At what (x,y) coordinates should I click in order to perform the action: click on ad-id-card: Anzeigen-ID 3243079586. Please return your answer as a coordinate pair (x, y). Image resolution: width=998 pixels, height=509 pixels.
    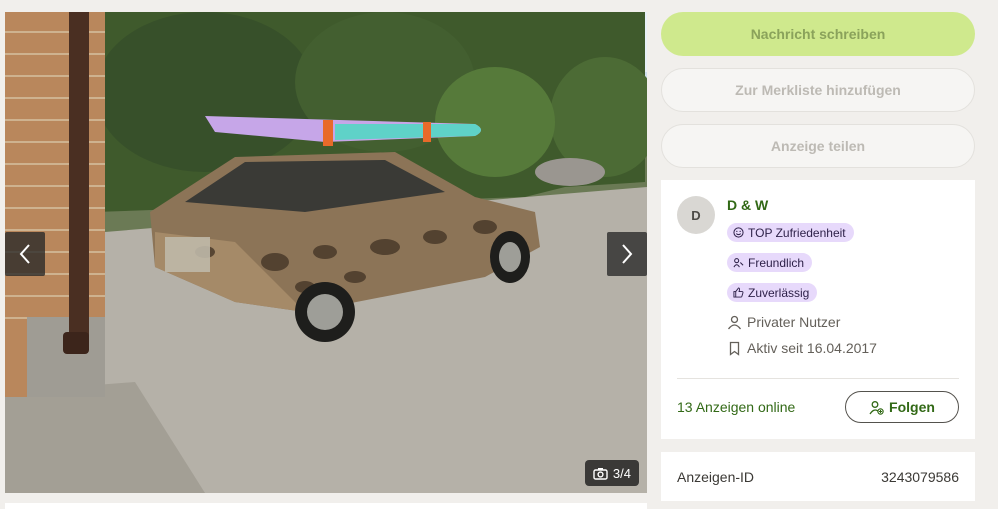
    Looking at the image, I should click on (818, 476).